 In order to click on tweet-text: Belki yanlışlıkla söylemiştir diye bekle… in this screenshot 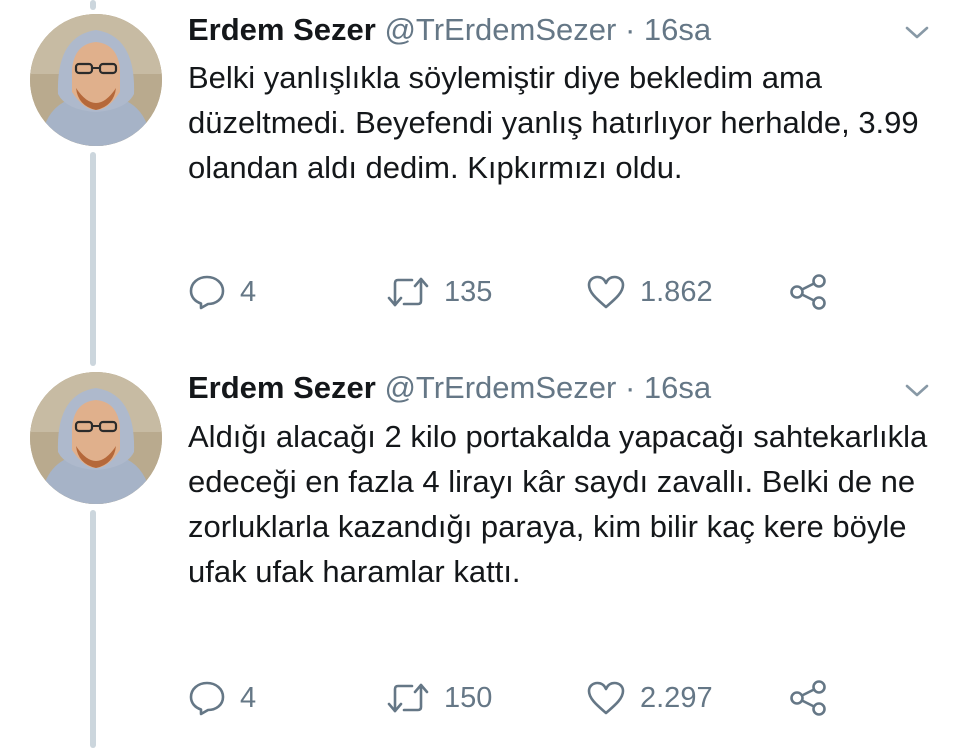, I will do `click(553, 122)`.